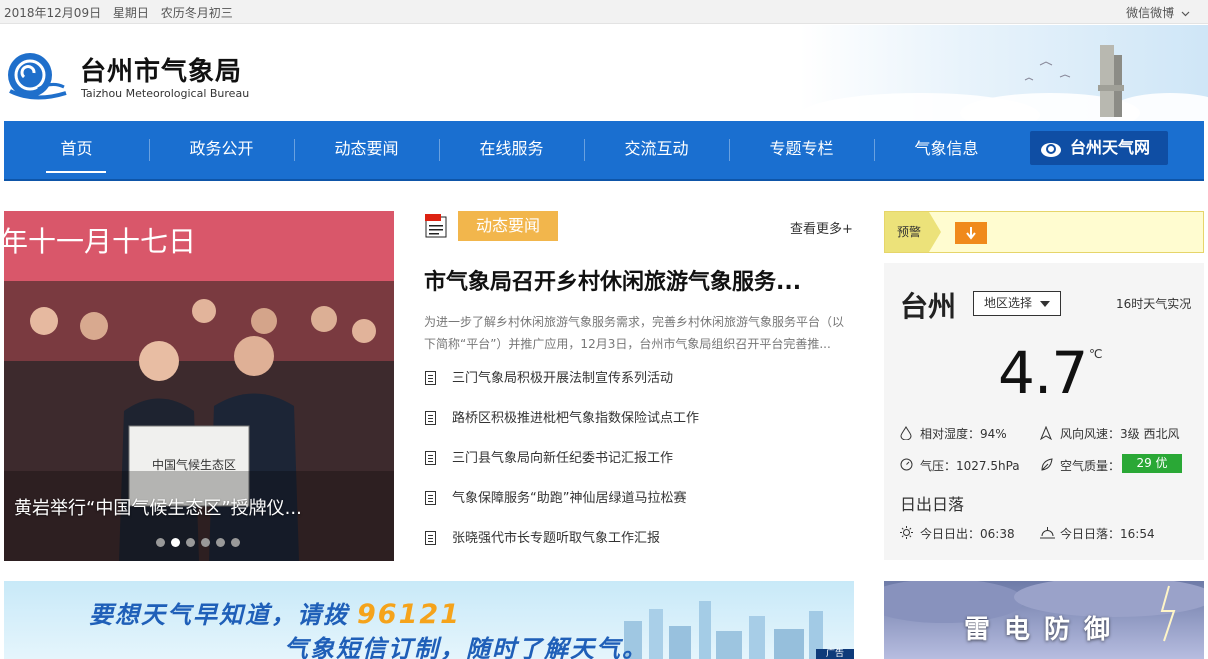  What do you see at coordinates (1150, 13) in the screenshot?
I see `social-label: 微信微博` at bounding box center [1150, 13].